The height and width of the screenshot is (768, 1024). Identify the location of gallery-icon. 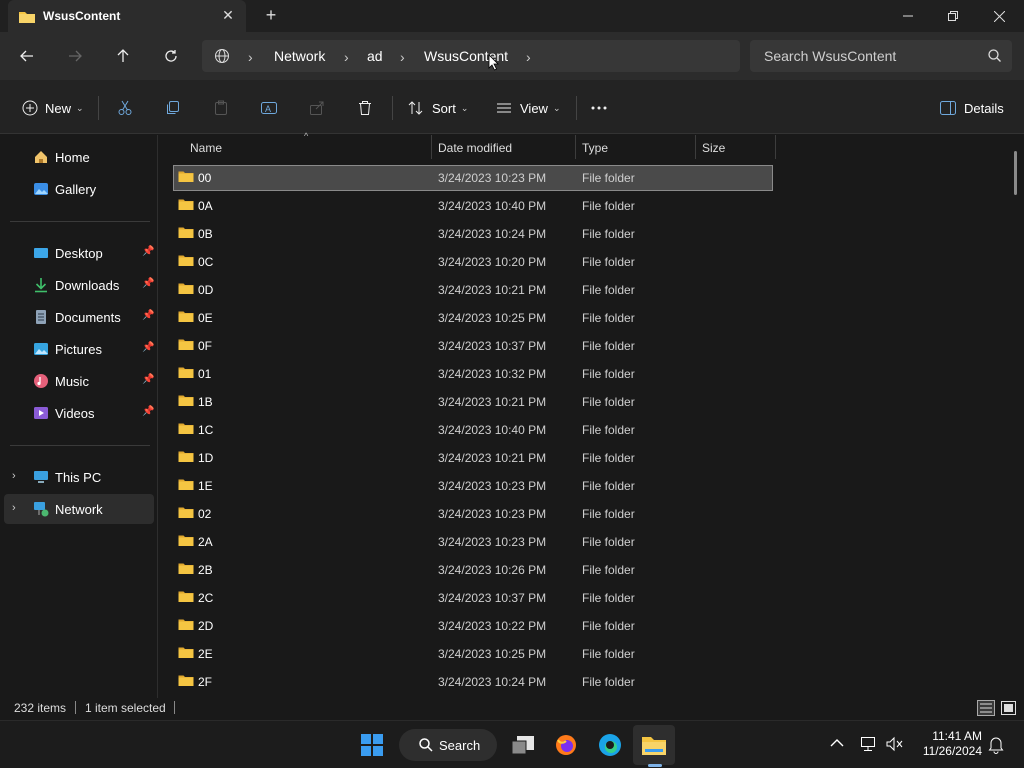
(41, 189).